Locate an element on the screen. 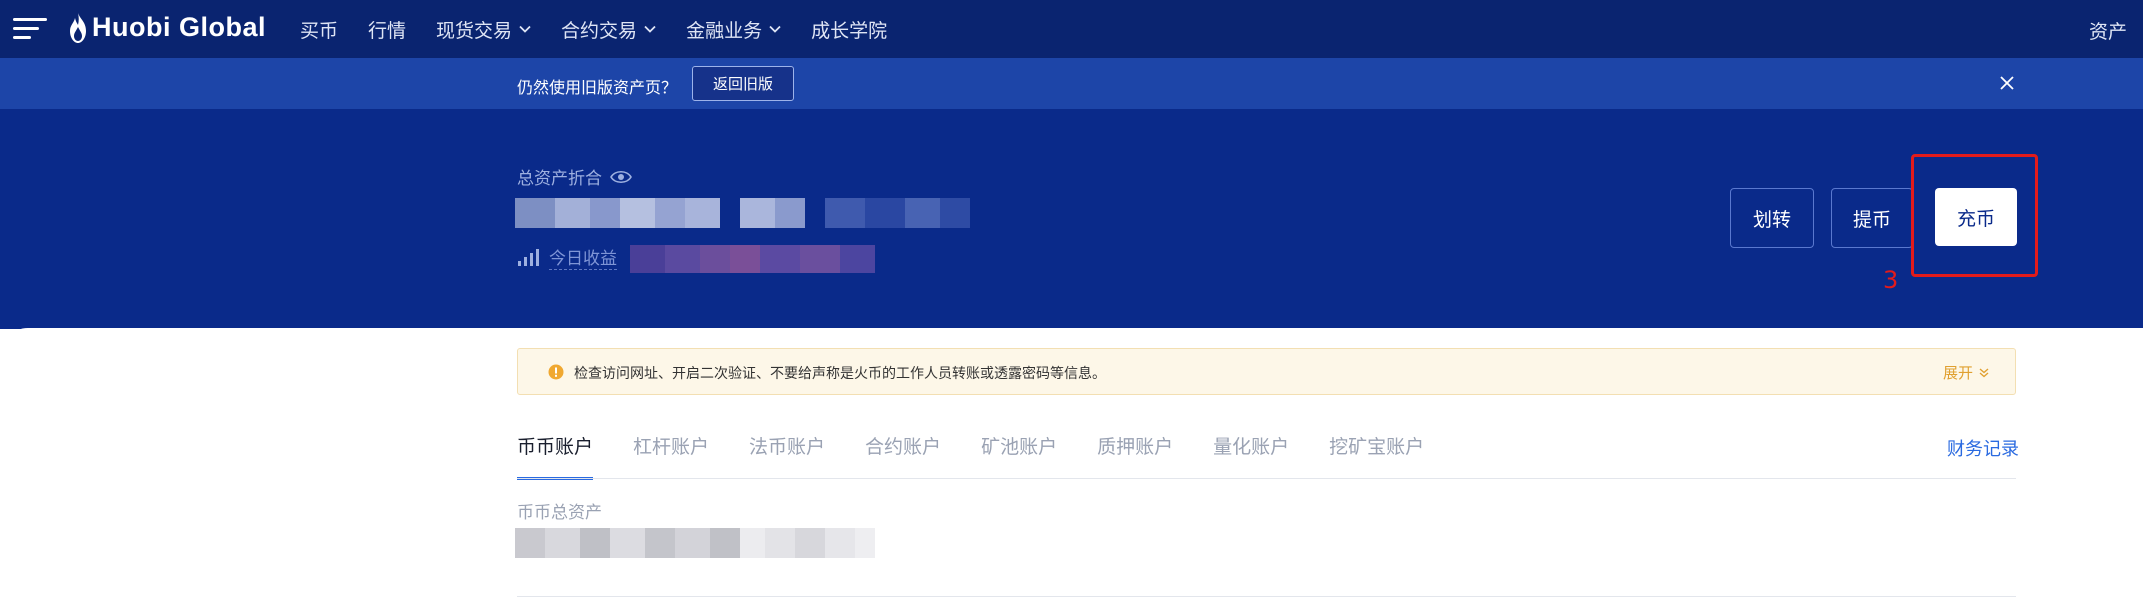 The width and height of the screenshot is (2143, 599). nav-item: 合约交易 is located at coordinates (608, 29).